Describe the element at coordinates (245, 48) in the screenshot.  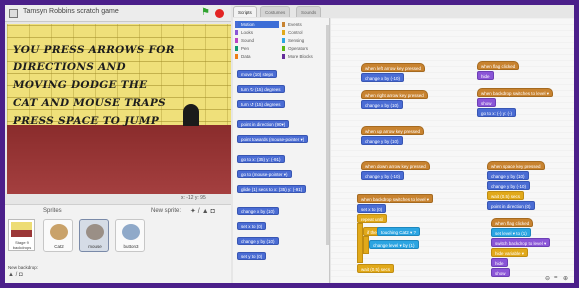
I see `category-label: Pen` at that location.